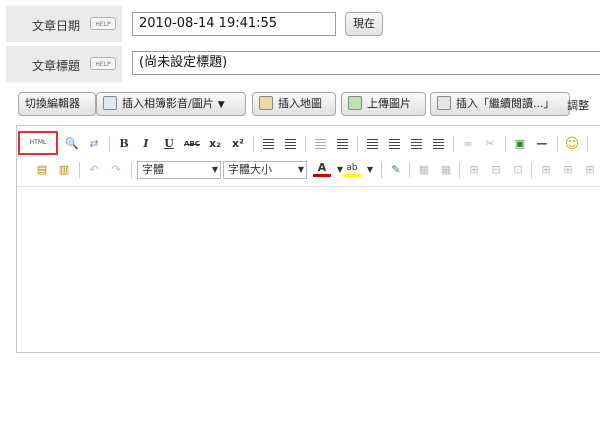 The height and width of the screenshot is (430, 600). What do you see at coordinates (103, 63) in the screenshot?
I see `title-help-badge: HELP` at bounding box center [103, 63].